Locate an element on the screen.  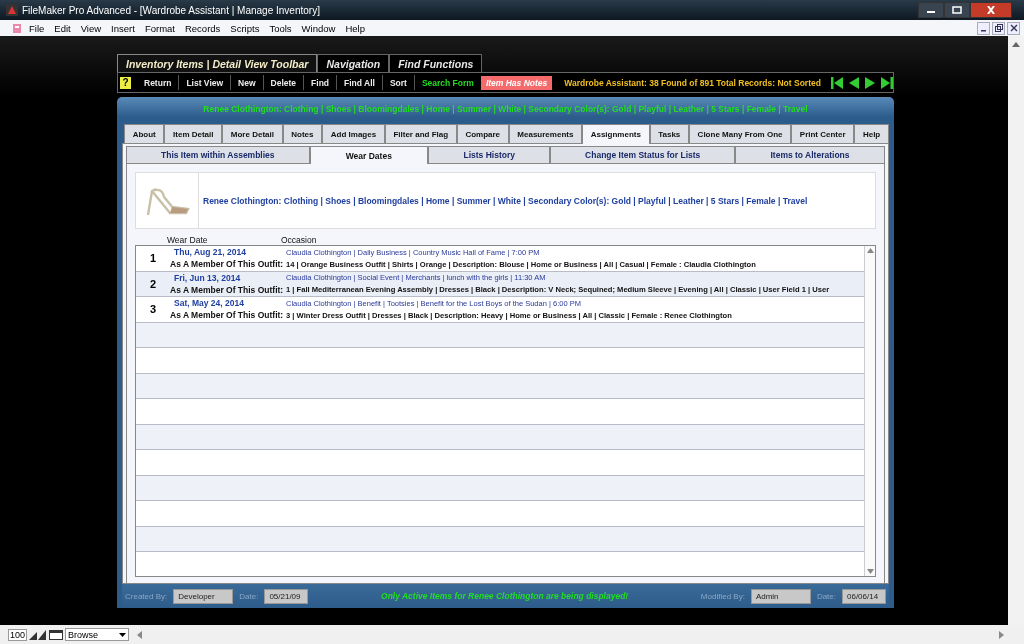
row-number: 2 is located at coordinates (153, 284).